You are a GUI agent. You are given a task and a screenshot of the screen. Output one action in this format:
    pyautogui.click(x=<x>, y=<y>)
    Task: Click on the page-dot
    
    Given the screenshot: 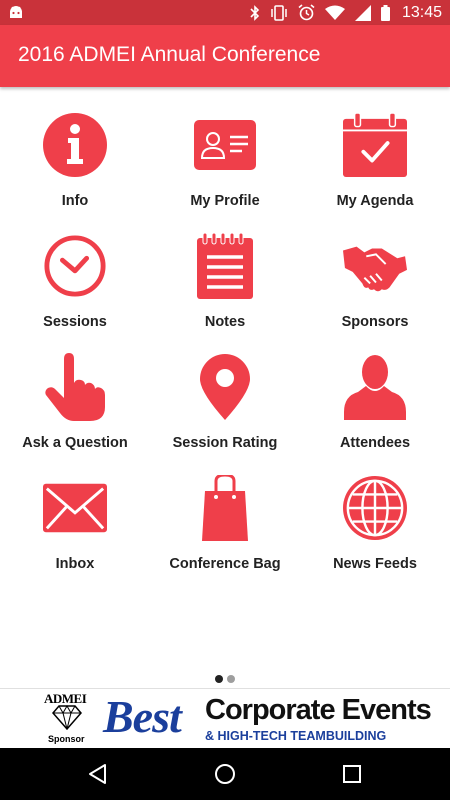 What is the action you would take?
    pyautogui.click(x=231, y=679)
    